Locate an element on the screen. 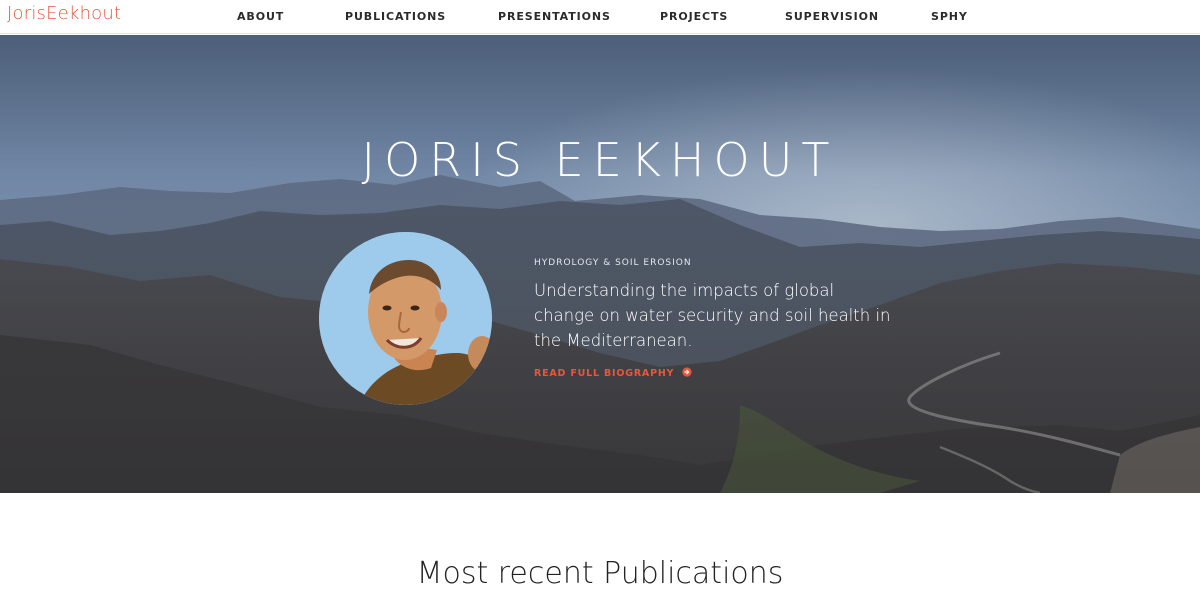  site-logo: JorisEekhout is located at coordinates (64, 13).